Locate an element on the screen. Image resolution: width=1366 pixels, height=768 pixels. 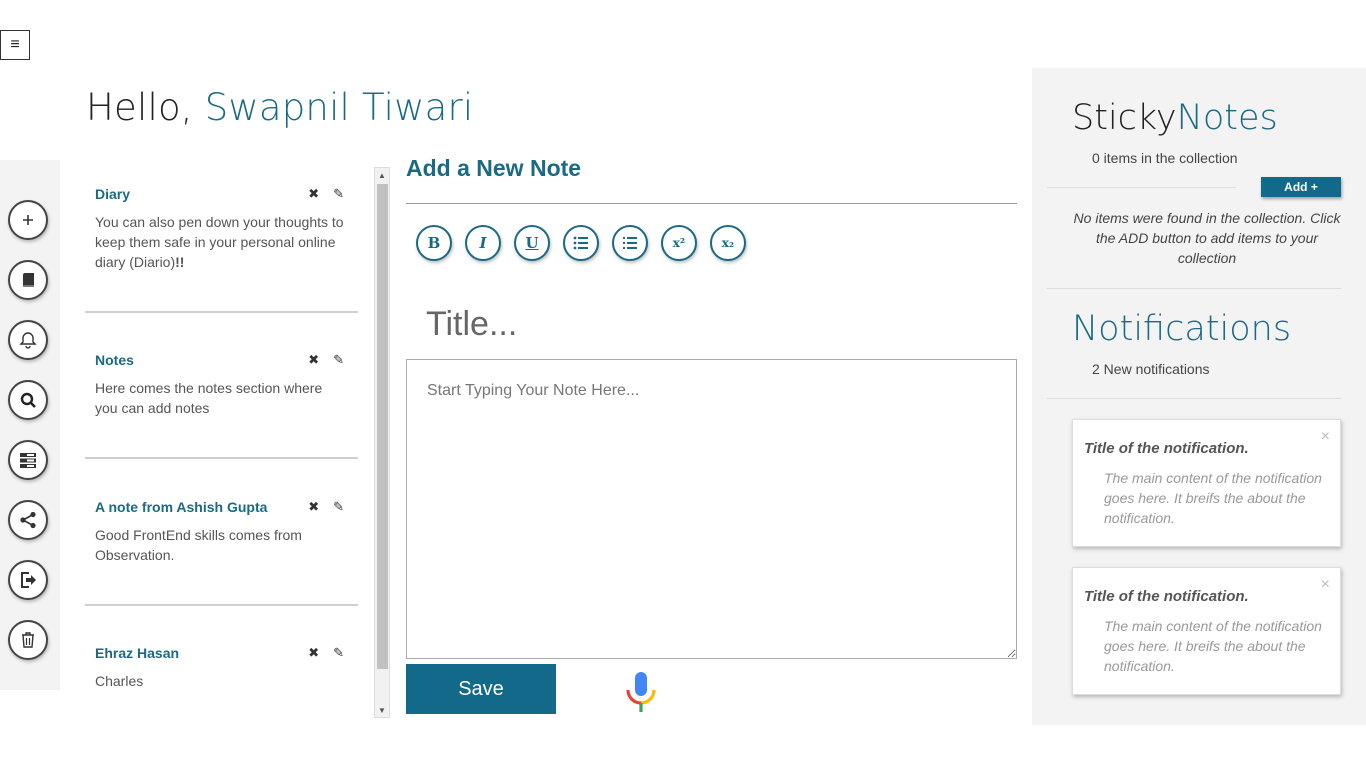
trash-icon is located at coordinates (28, 640).